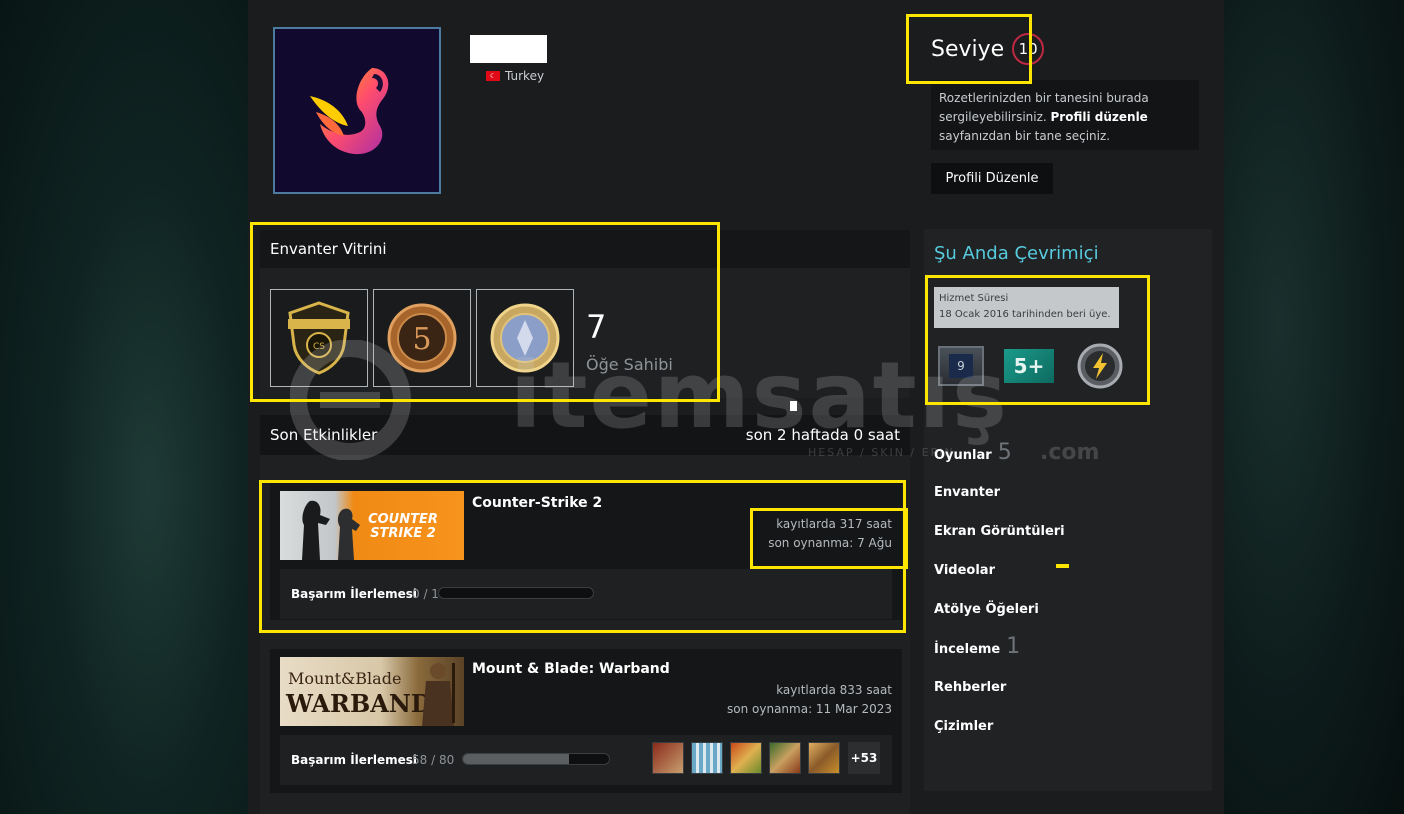  What do you see at coordinates (785, 758) in the screenshot?
I see `achievement-rider-icon` at bounding box center [785, 758].